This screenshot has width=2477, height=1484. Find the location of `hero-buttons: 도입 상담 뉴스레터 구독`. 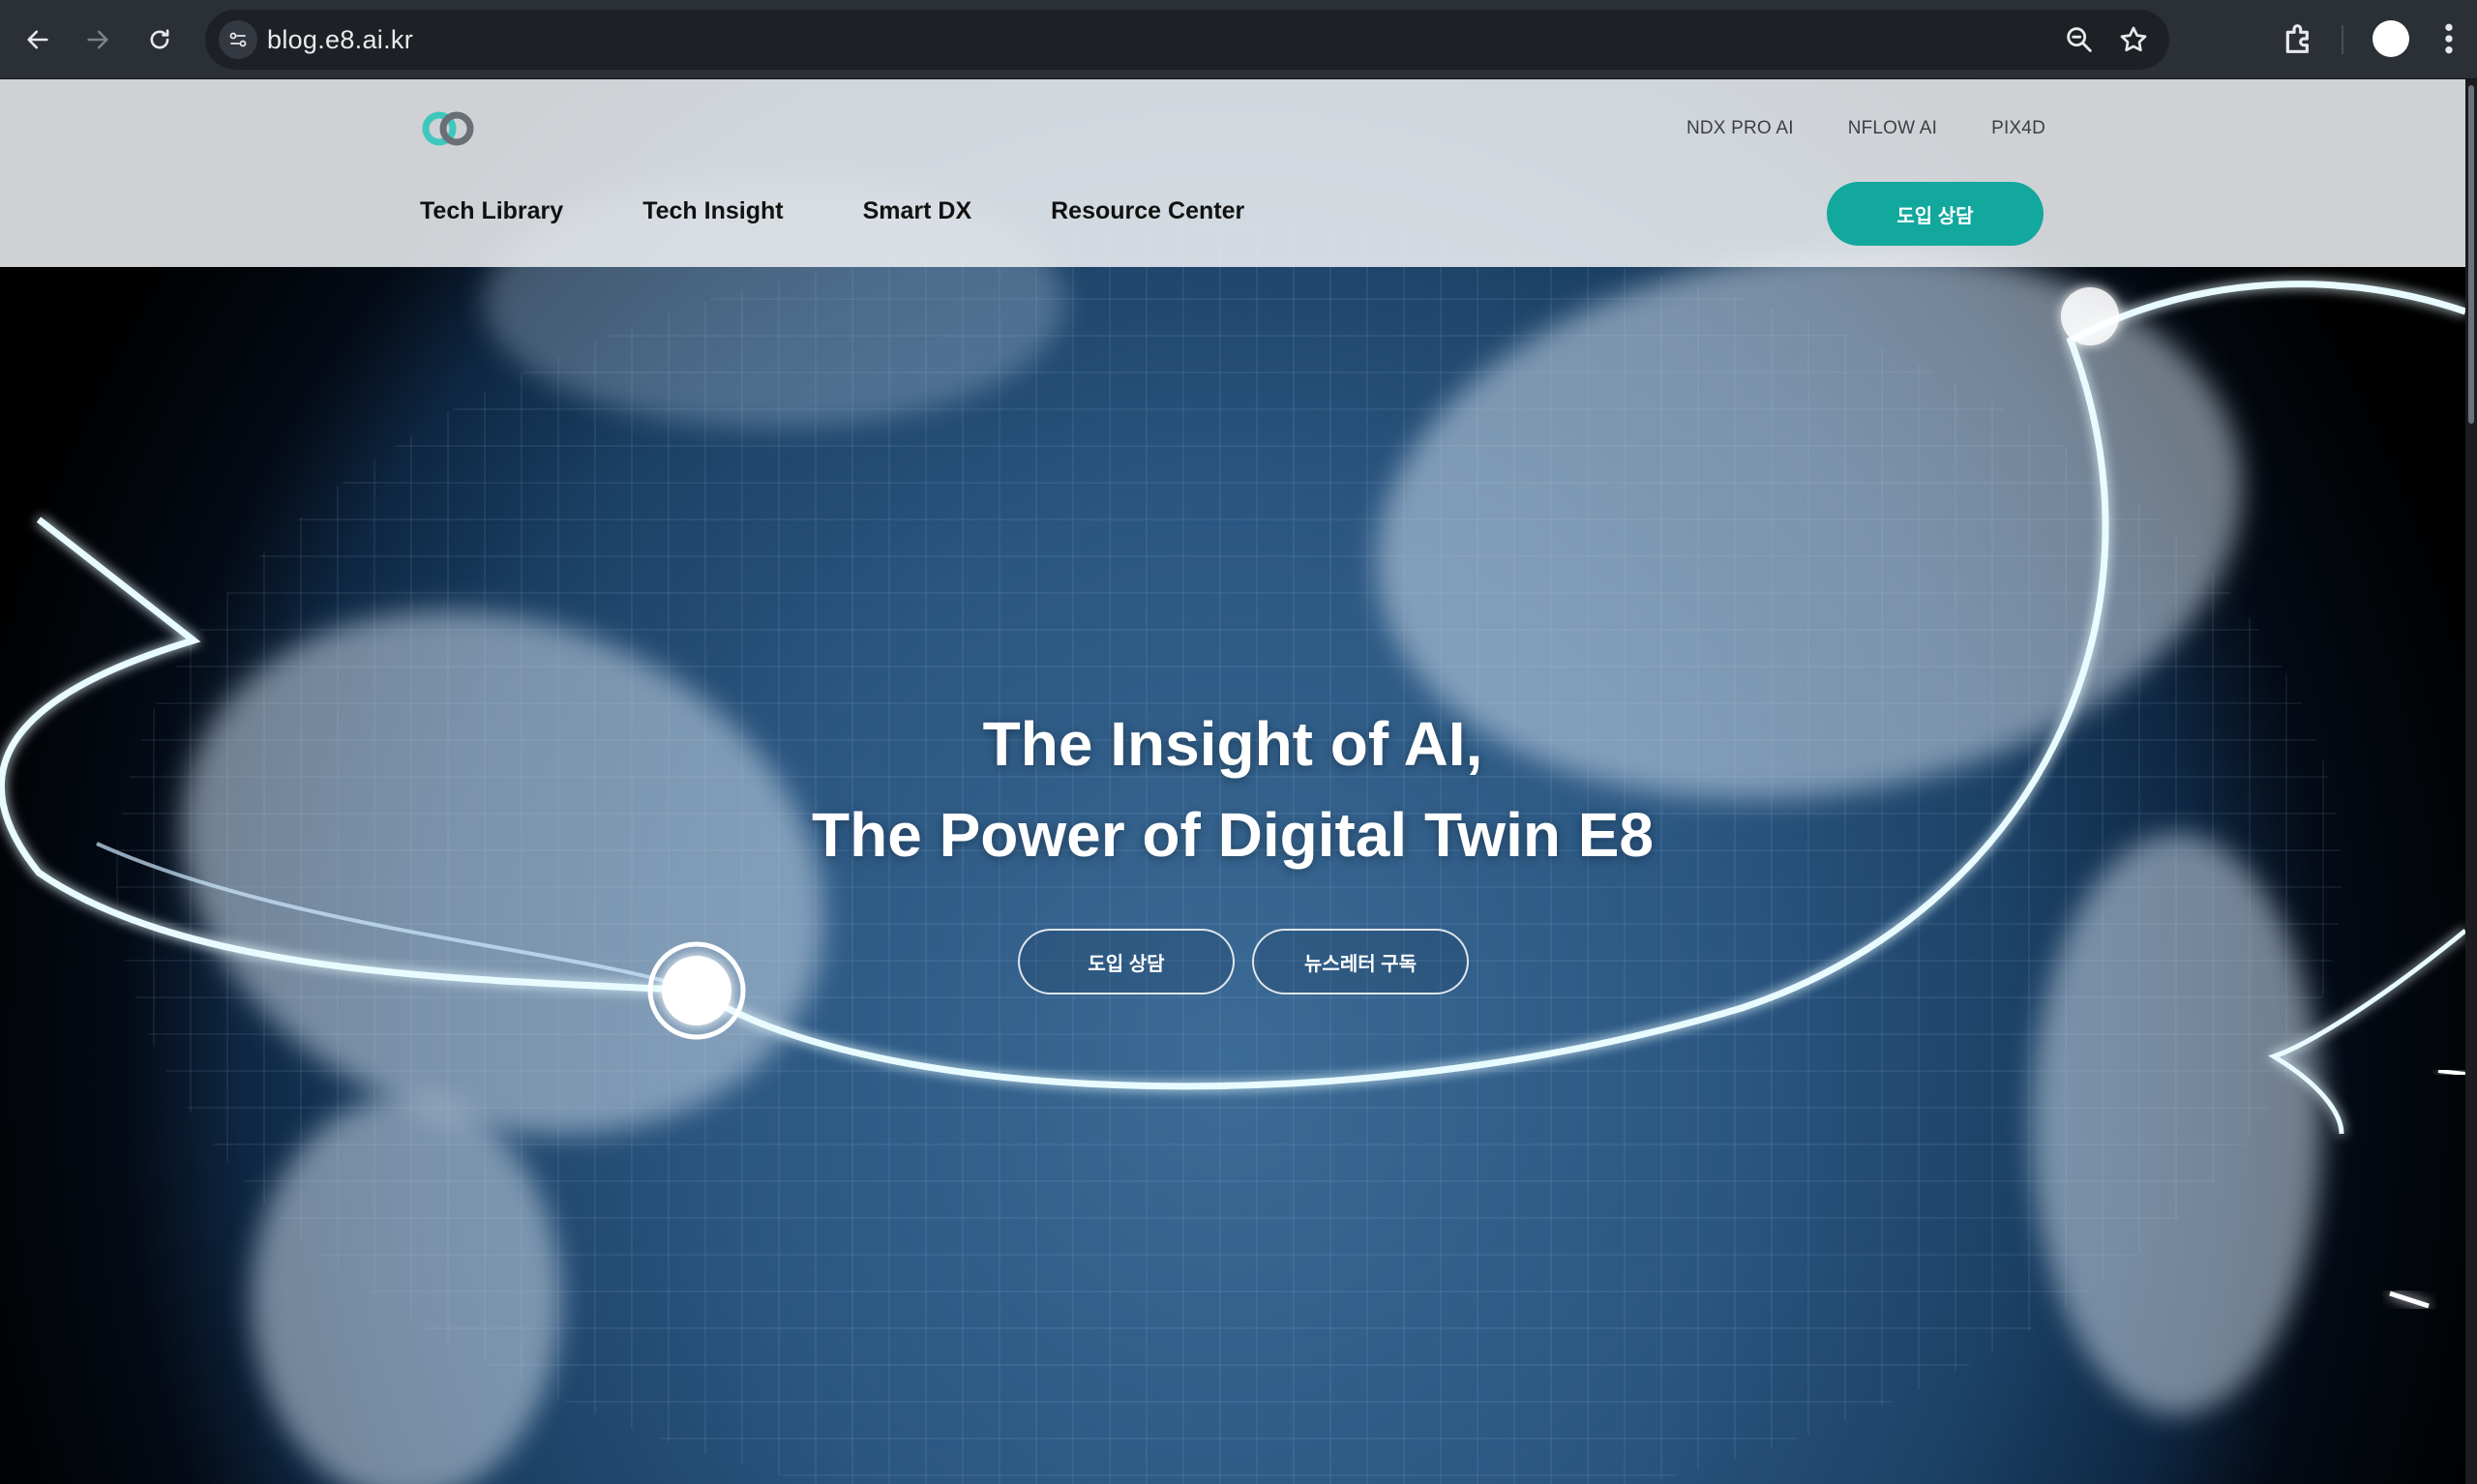

hero-buttons: 도입 상담 뉴스레터 구독 is located at coordinates (1243, 961).